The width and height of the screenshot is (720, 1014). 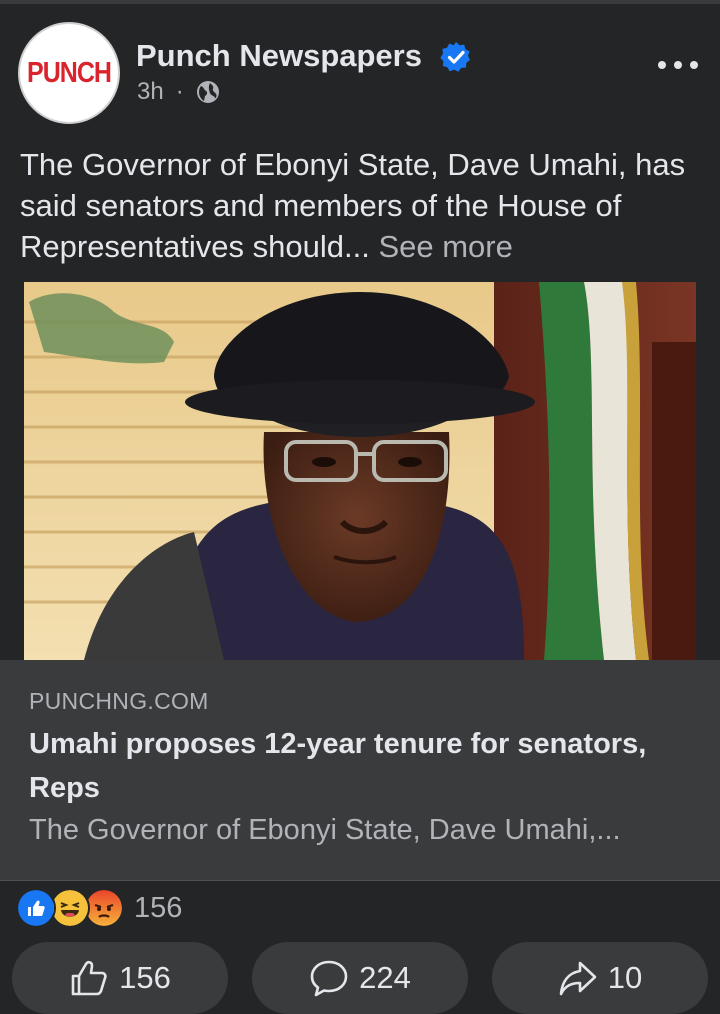 I want to click on more-options-button, so click(x=678, y=65).